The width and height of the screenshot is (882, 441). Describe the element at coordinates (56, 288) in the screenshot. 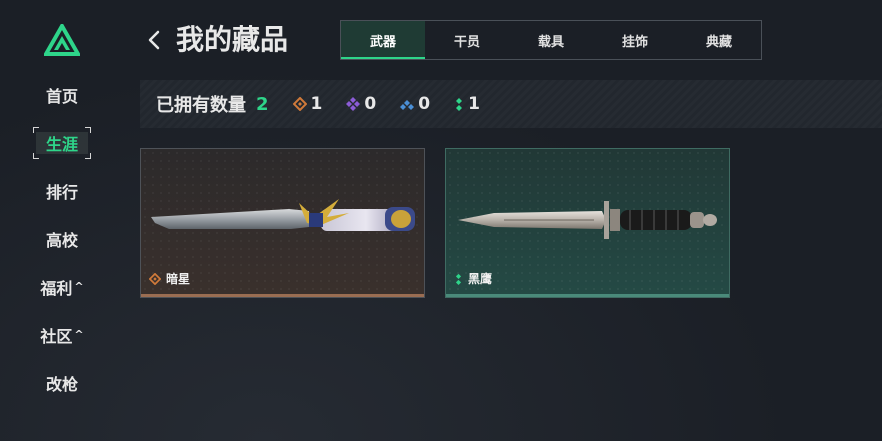

I see `sidebar-item-label: 福利` at that location.